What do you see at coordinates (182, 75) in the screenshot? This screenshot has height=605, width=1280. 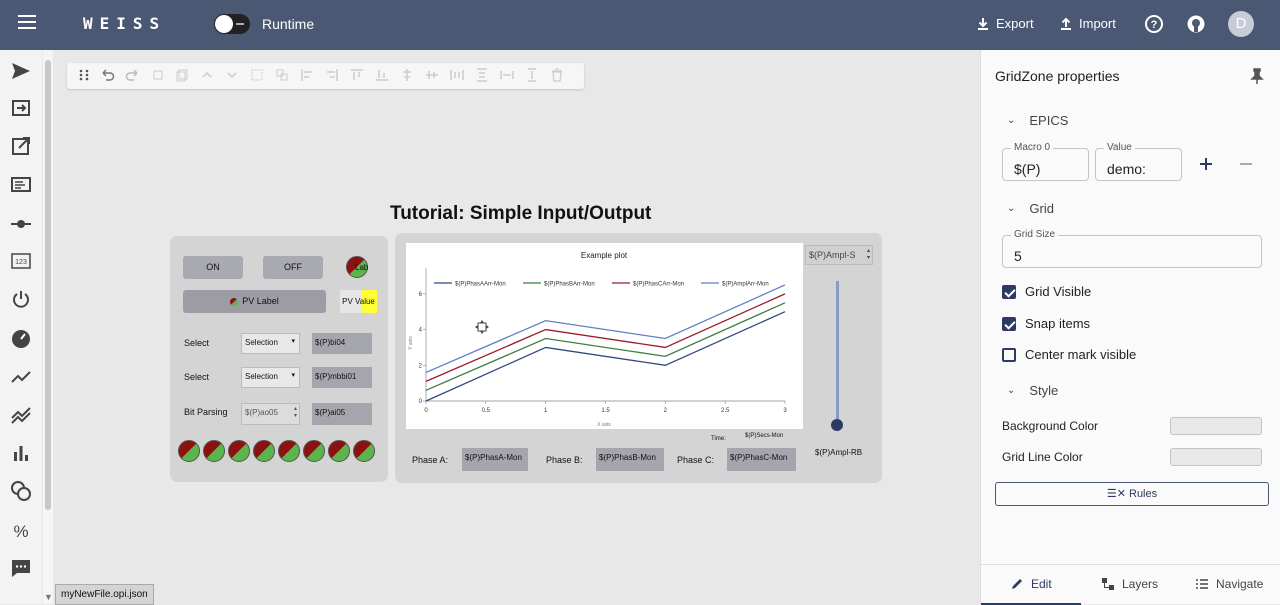 I see `paste-icon` at bounding box center [182, 75].